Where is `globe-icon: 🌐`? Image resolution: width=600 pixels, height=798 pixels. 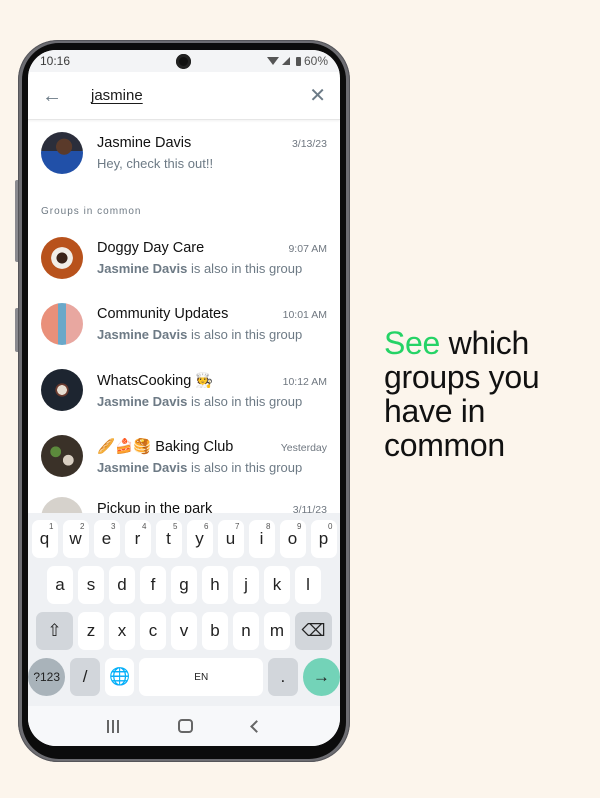
globe-icon: 🌐 is located at coordinates (119, 677).